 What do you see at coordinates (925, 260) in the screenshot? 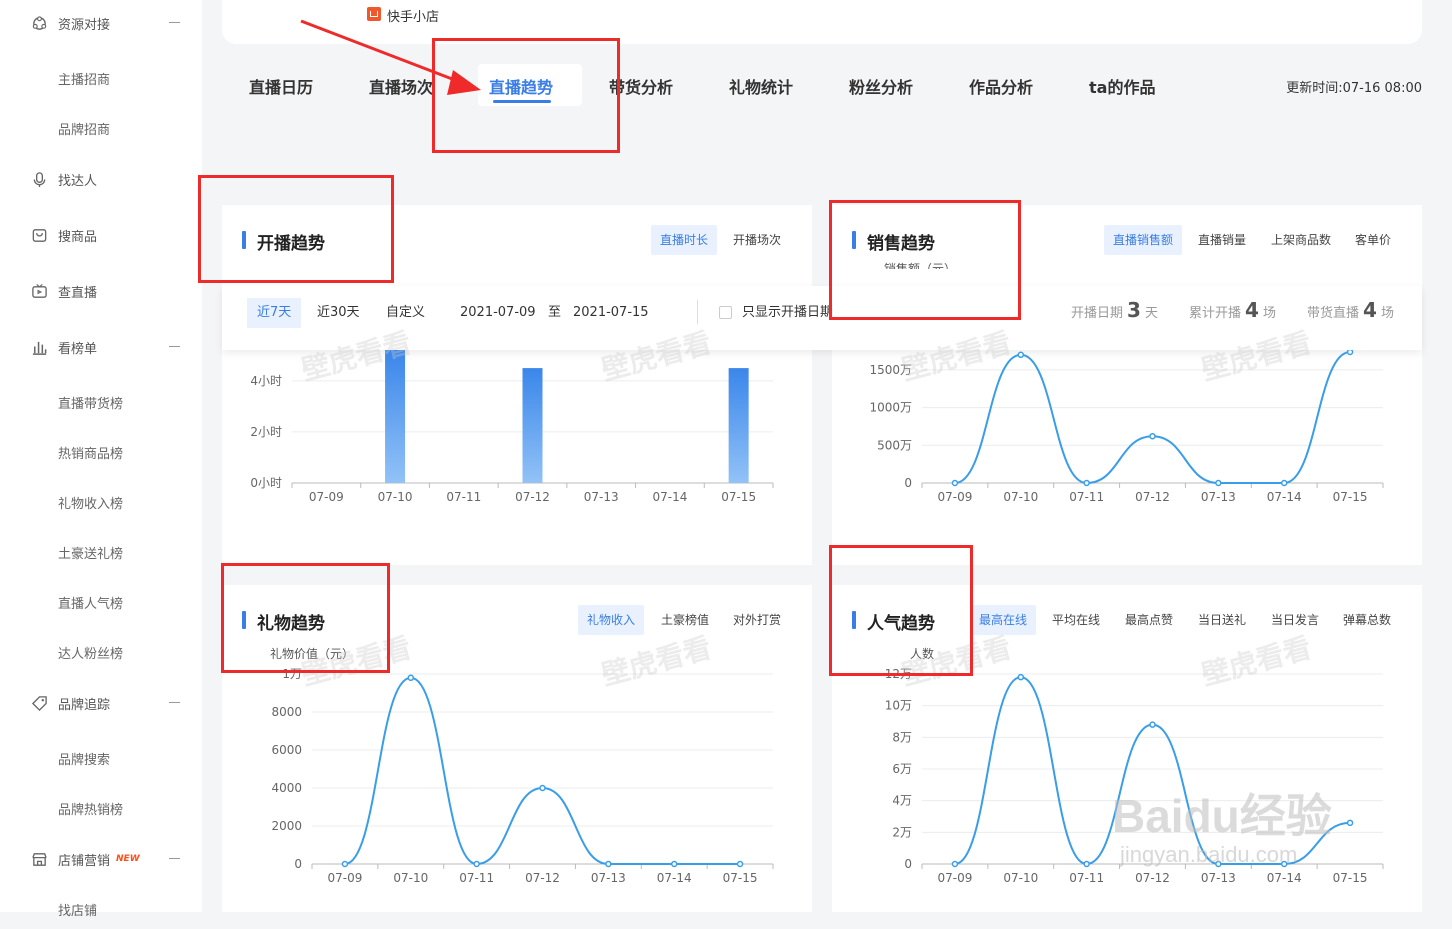
I see `highlight-box-sales` at bounding box center [925, 260].